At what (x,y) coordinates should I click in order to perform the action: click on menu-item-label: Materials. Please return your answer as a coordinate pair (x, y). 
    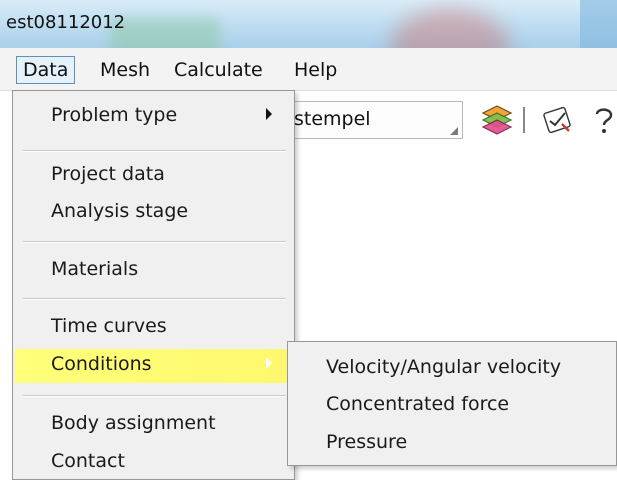
    Looking at the image, I should click on (95, 269).